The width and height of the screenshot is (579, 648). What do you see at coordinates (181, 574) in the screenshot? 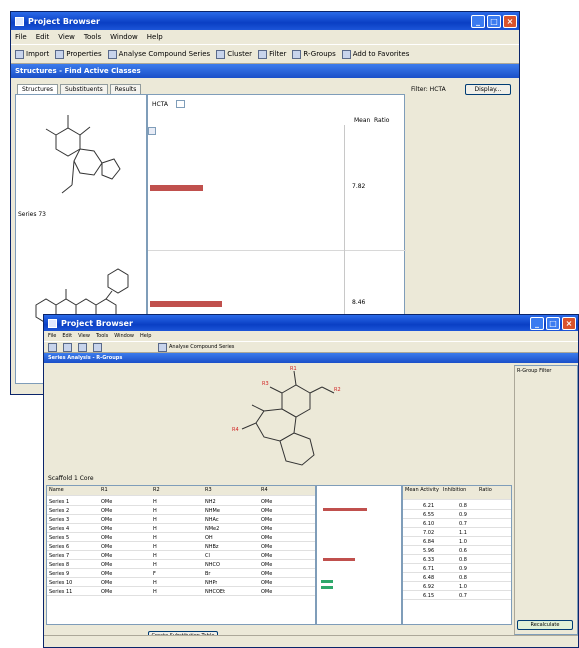
I see `table-row: Series 9 OMe F Br OMe` at bounding box center [181, 574].